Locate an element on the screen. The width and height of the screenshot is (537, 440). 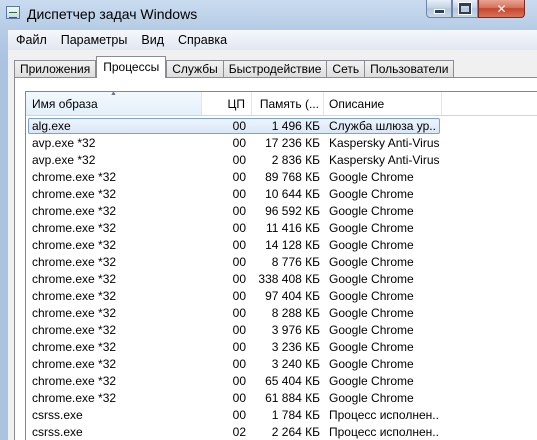
process-memory: 2 264 КБ is located at coordinates (295, 432).